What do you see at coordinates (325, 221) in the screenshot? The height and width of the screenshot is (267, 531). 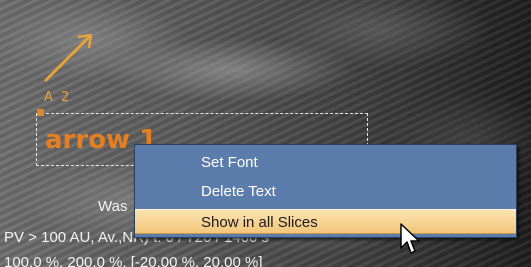 I see `menu-item-show-in-all-slices: Show in all Slices` at bounding box center [325, 221].